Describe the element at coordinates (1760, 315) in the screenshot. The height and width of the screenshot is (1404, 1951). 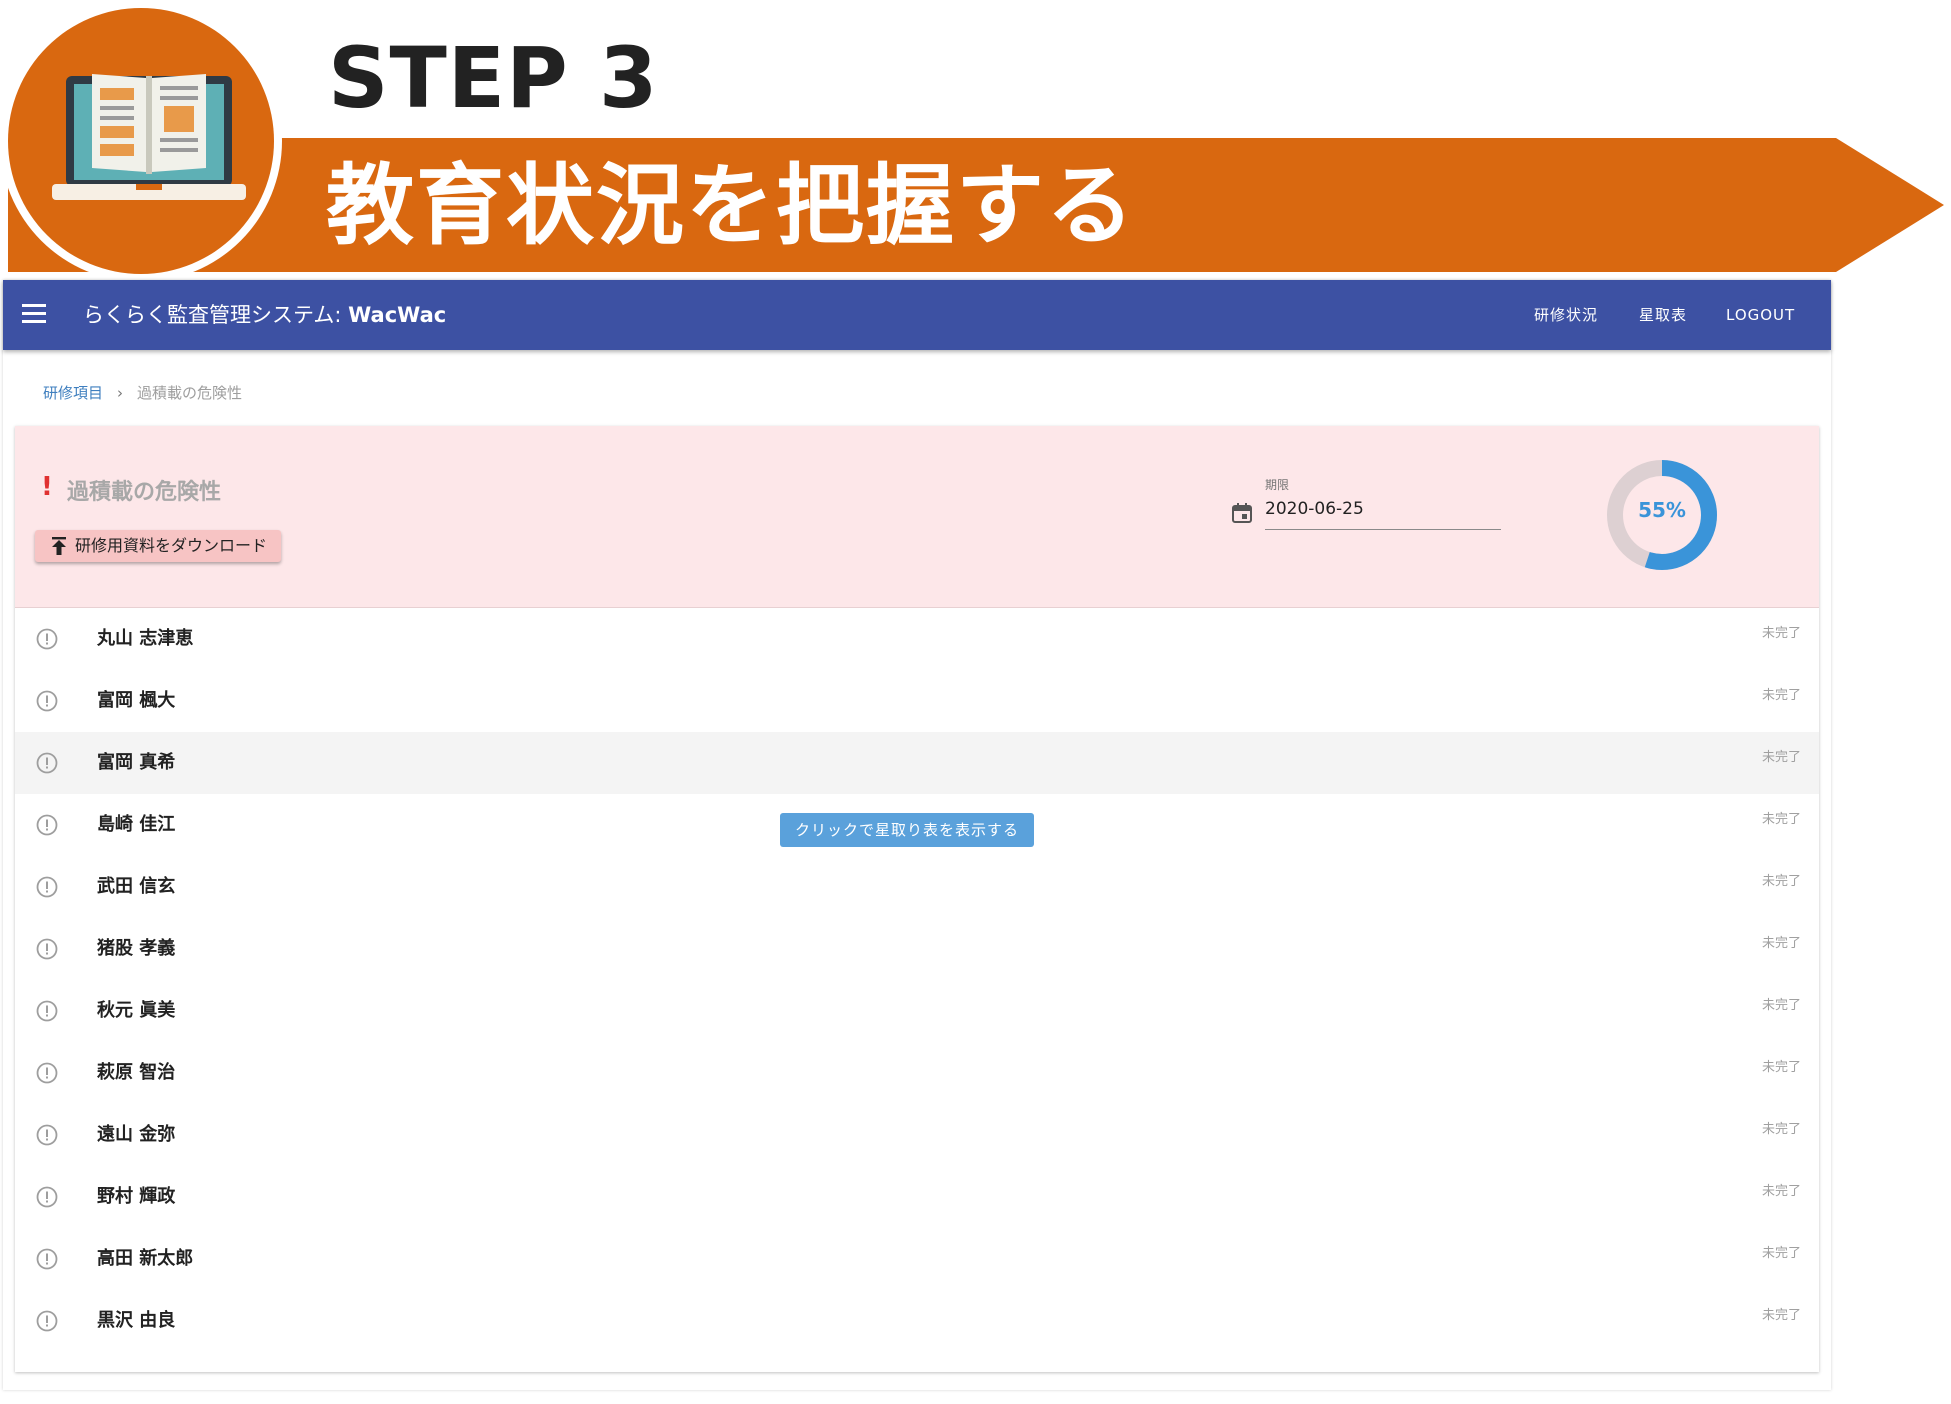
I see `nav-logout: LOGOUT` at that location.